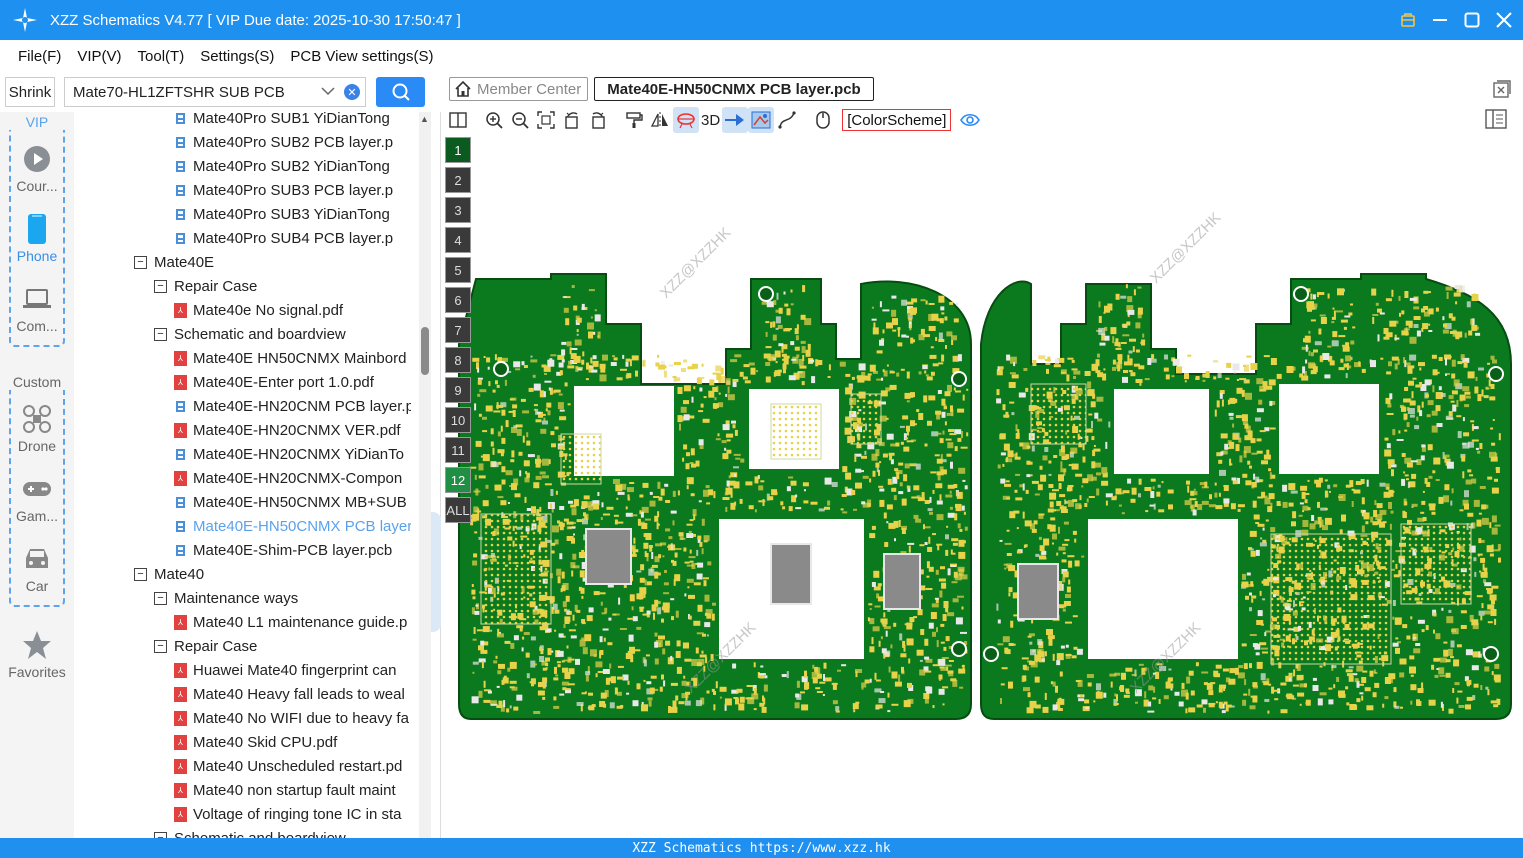 This screenshot has height=858, width=1523. I want to click on chevron-down-icon, so click(328, 91).